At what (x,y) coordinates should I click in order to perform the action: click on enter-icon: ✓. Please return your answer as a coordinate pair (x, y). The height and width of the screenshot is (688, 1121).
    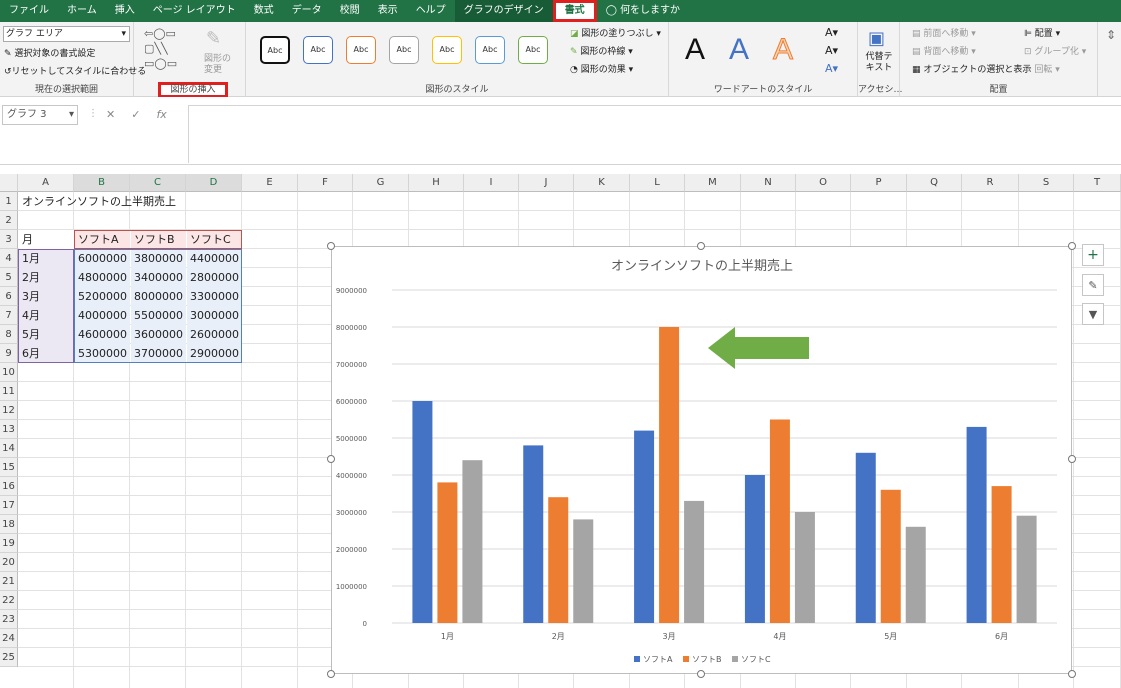
    Looking at the image, I should click on (135, 115).